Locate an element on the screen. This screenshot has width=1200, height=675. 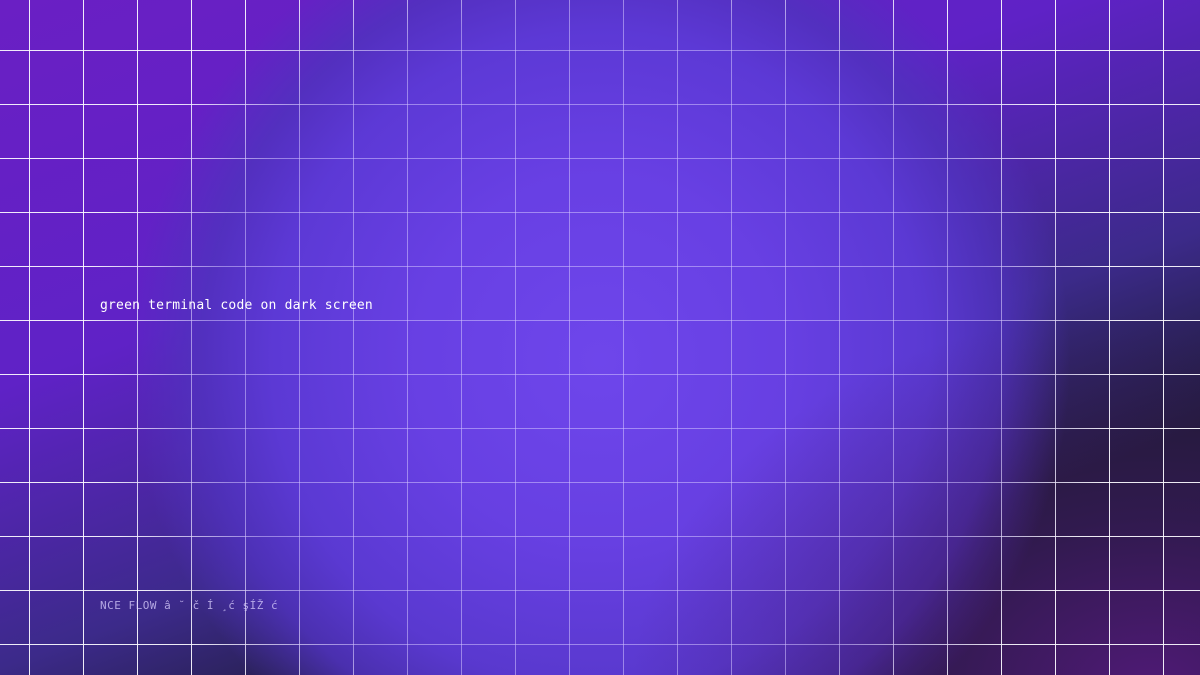
image-caption: green terminal code on dark screen is located at coordinates (236, 305).